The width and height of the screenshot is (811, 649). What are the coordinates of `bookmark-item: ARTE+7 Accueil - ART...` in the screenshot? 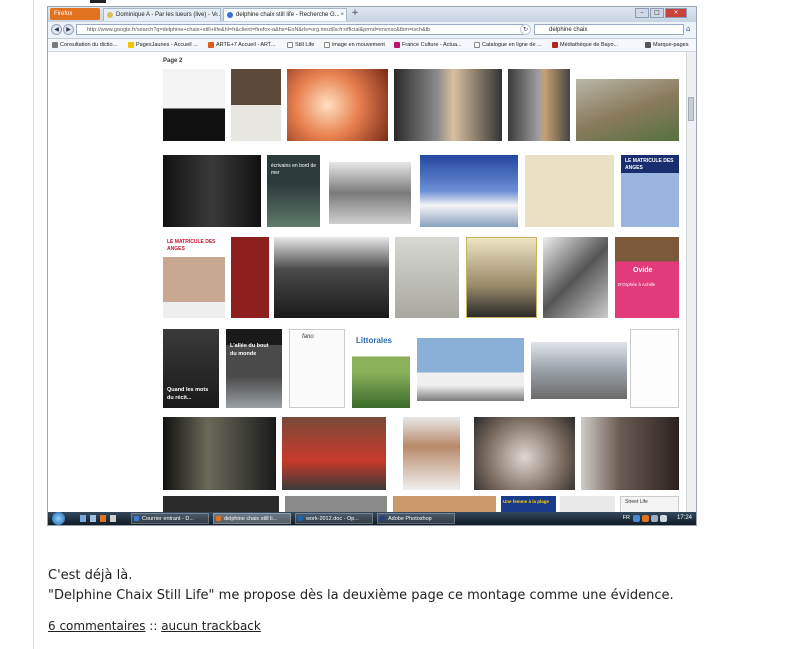 It's located at (241, 45).